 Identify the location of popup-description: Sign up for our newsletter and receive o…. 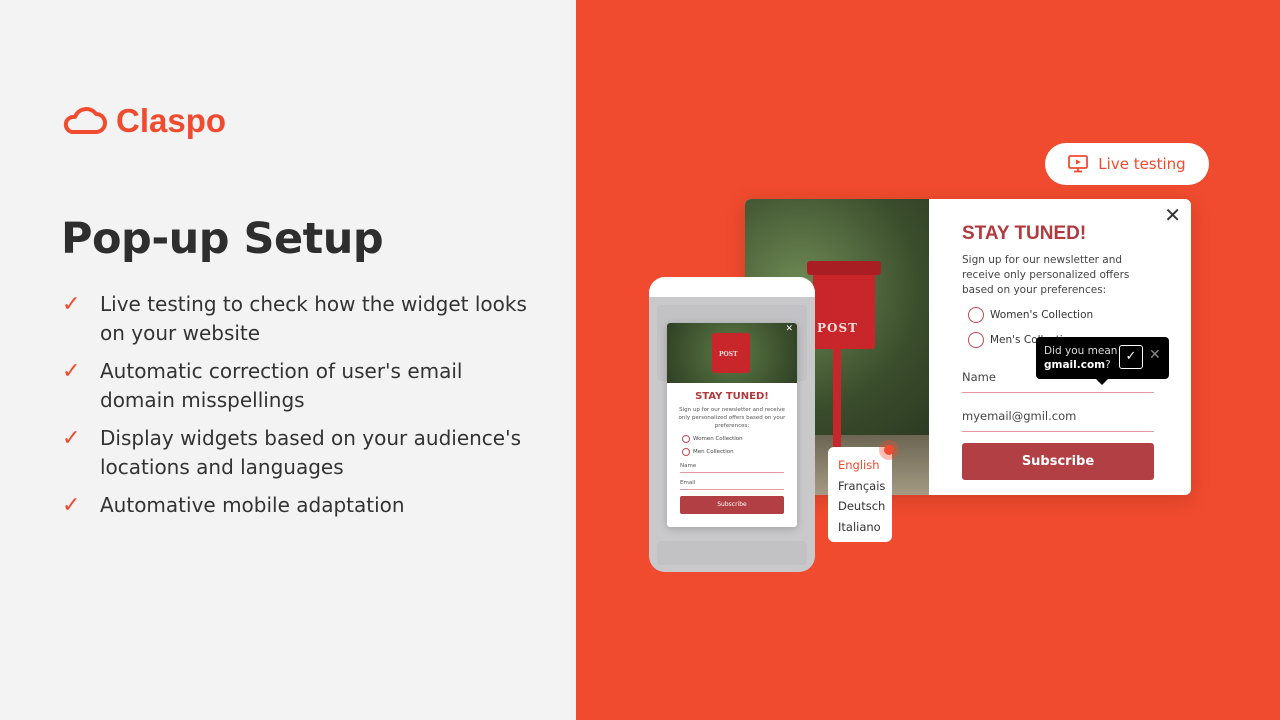
(1046, 275).